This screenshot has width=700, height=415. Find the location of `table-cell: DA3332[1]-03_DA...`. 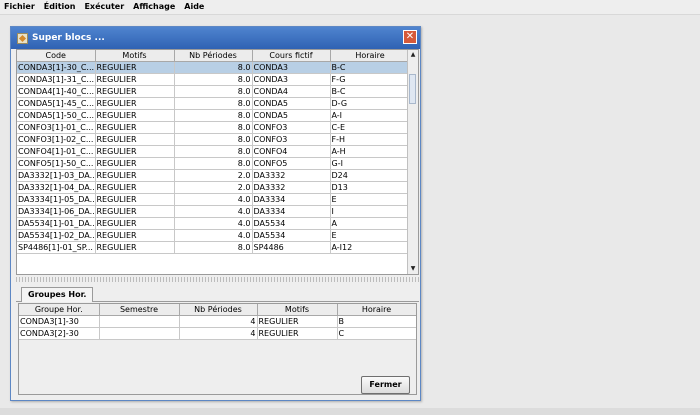

table-cell: DA3332[1]-03_DA... is located at coordinates (56, 175).